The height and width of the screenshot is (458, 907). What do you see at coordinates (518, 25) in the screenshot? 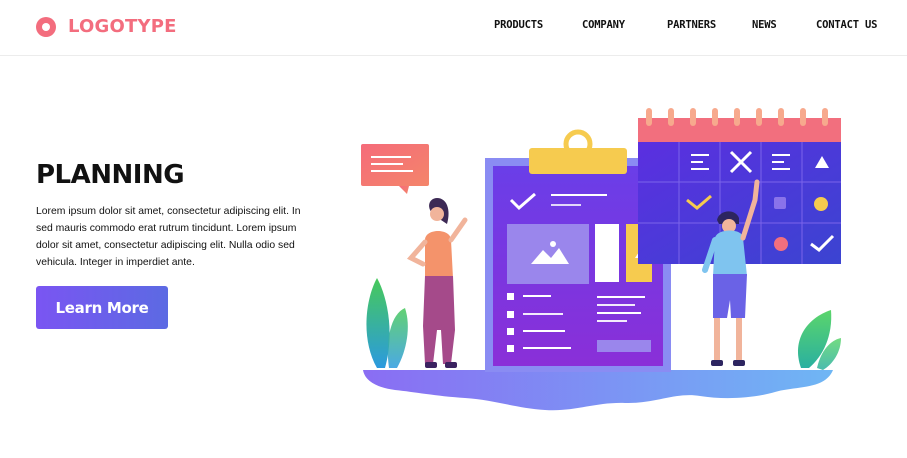
I see `nav-products: PRODUCTS` at bounding box center [518, 25].